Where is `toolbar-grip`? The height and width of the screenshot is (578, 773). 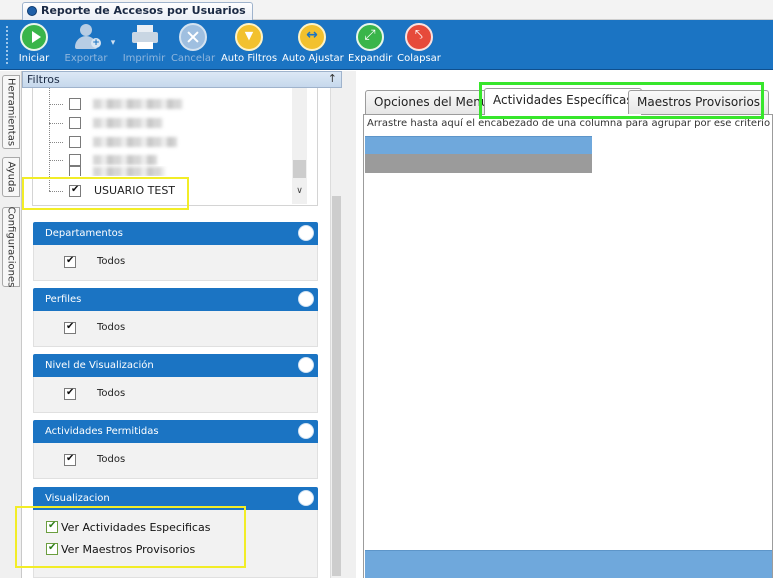
toolbar-grip is located at coordinates (8, 45).